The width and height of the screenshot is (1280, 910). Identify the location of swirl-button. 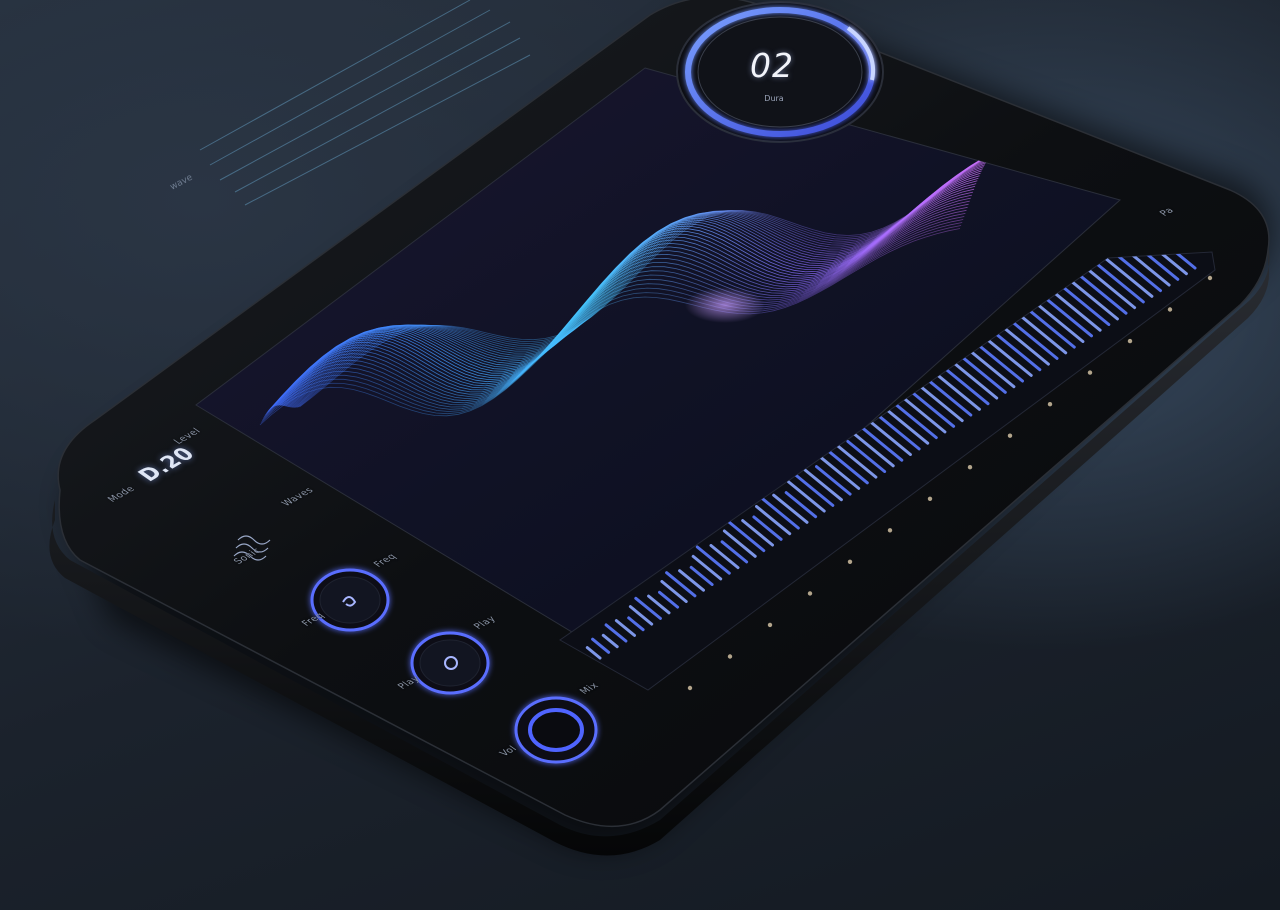
(450, 663).